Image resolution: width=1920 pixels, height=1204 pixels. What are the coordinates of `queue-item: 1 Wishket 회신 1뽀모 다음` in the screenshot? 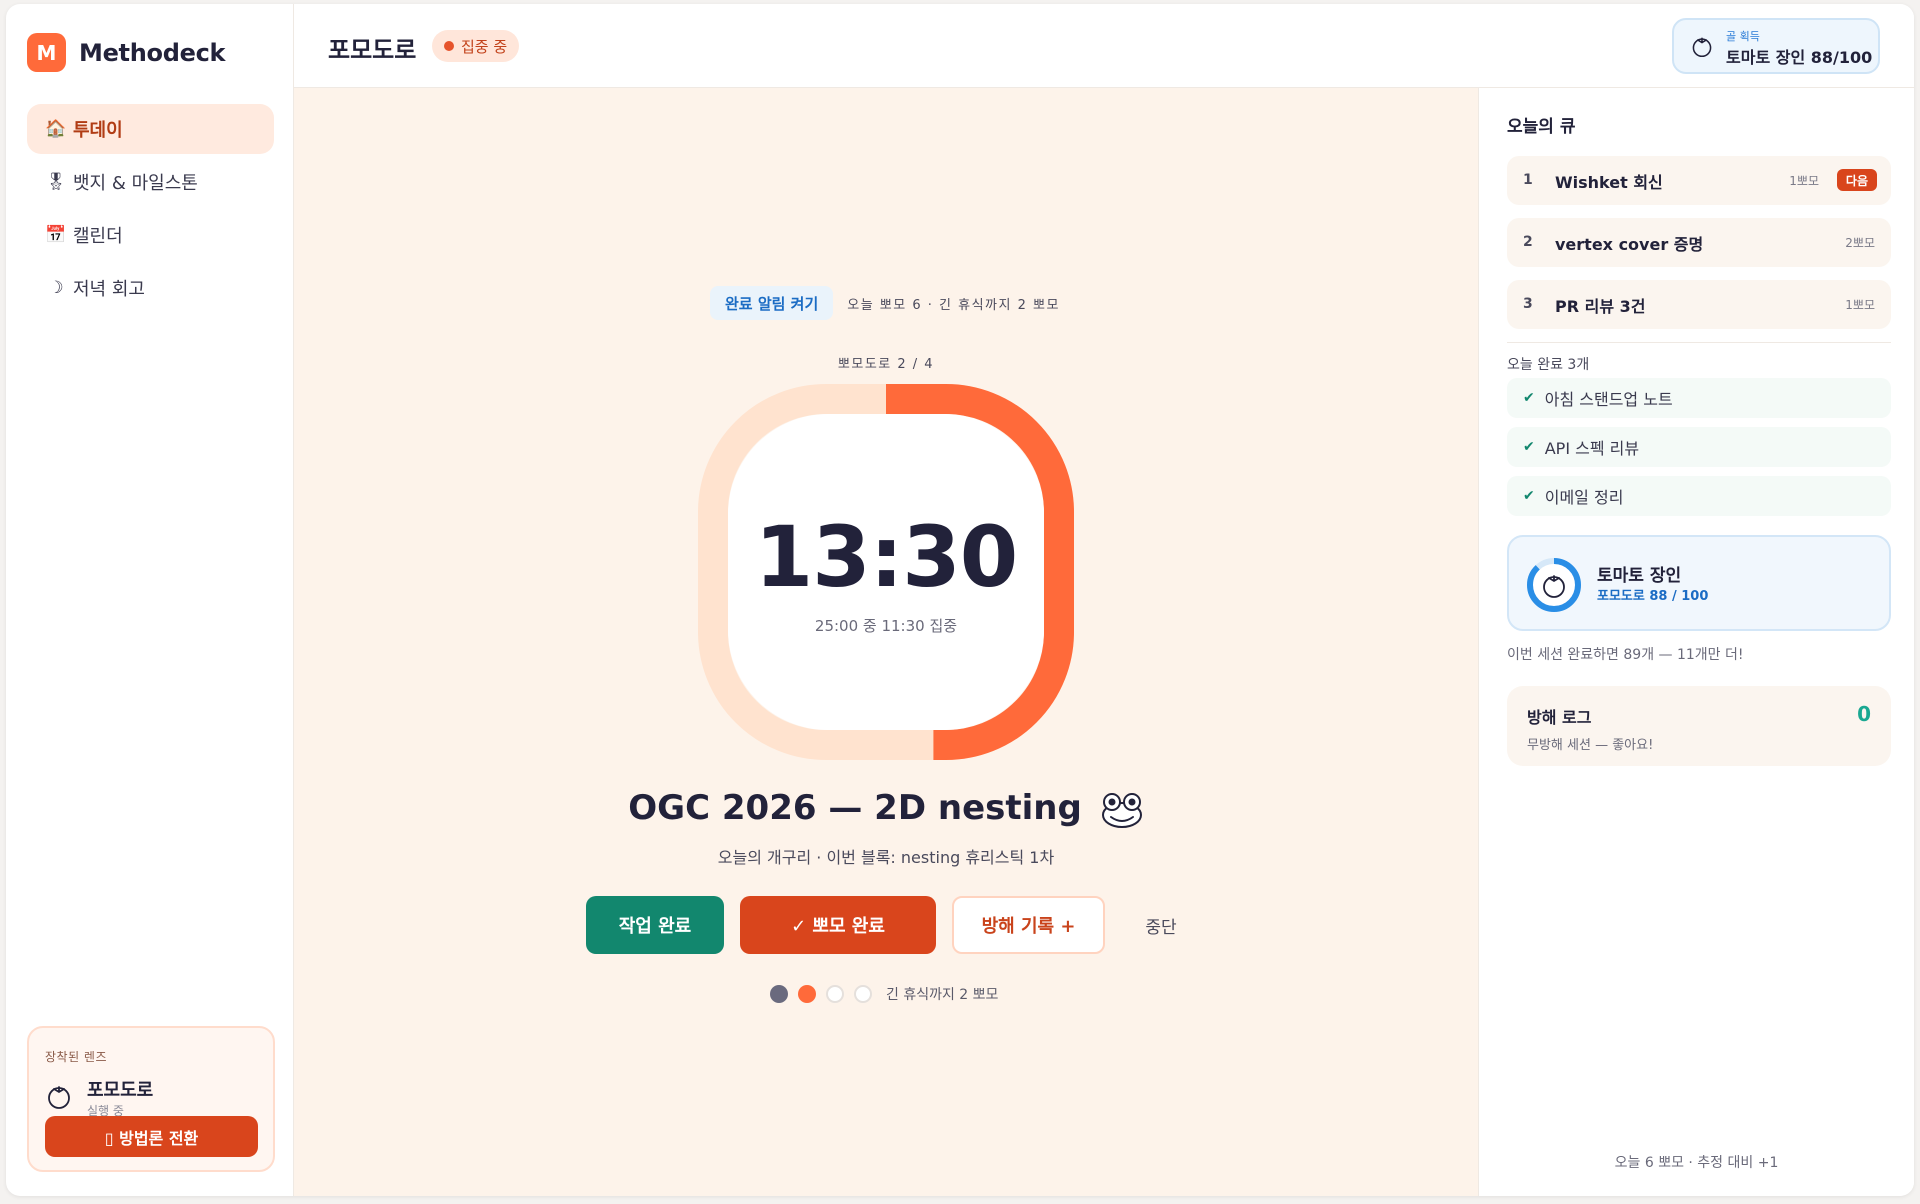 It's located at (1699, 180).